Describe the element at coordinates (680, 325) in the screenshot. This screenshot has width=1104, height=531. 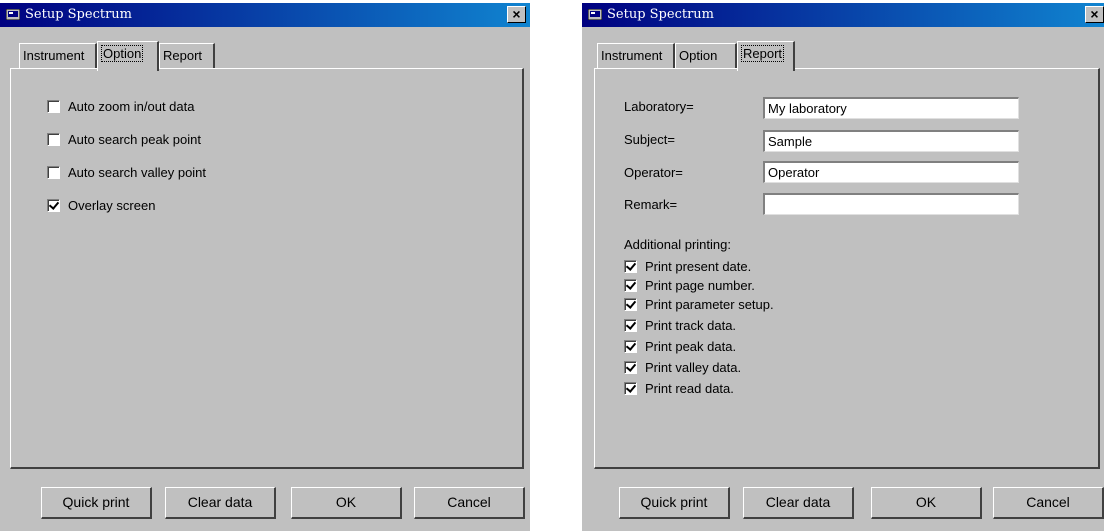
I see `checkbox-print-track-data: Print track data.` at that location.